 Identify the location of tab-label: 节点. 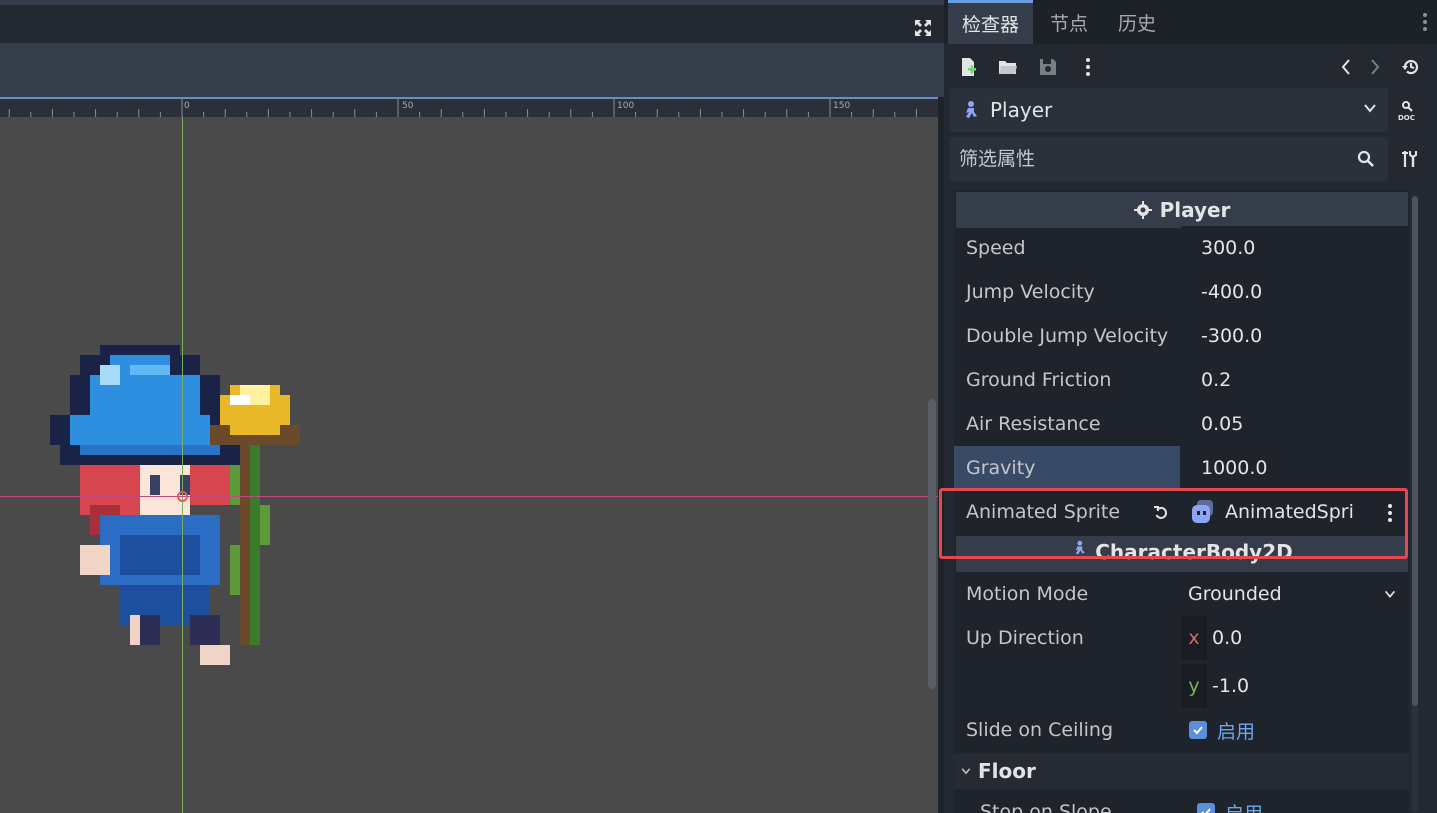
(1069, 23).